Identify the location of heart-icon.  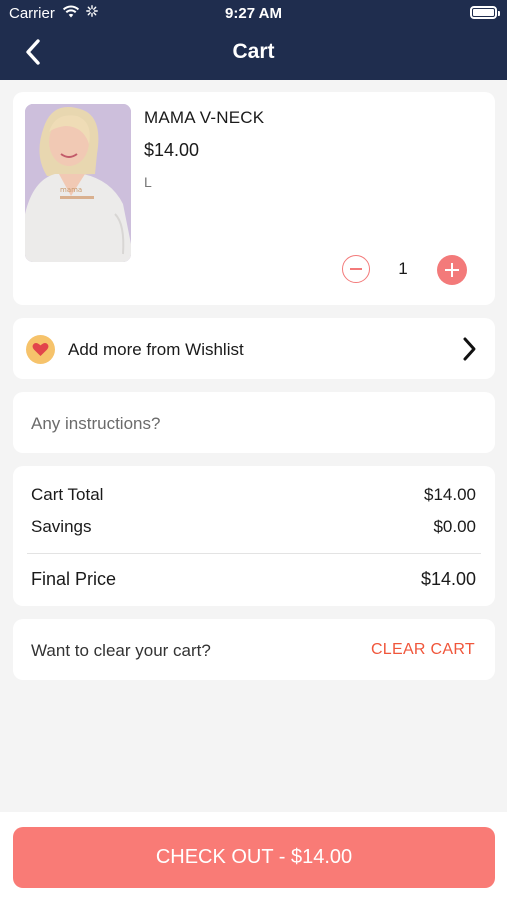
(40, 349).